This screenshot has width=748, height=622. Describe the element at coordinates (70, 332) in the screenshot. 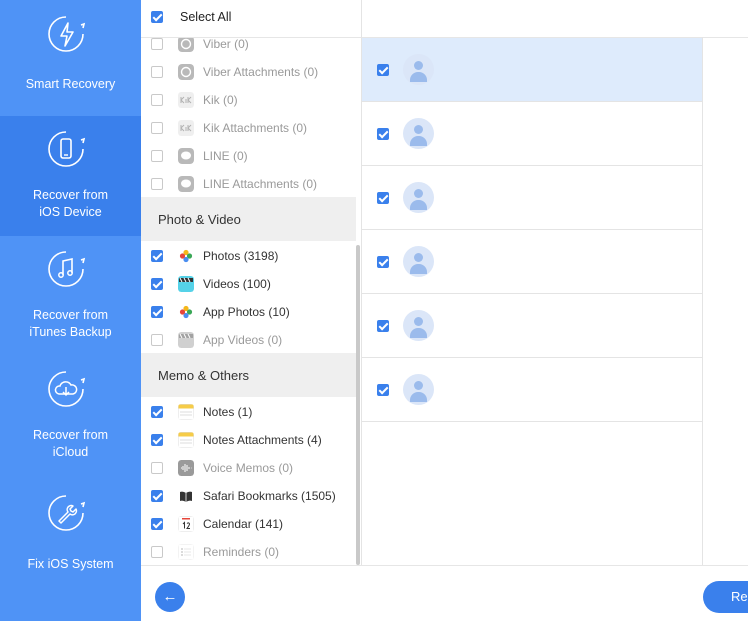

I see `nav-label-line2: iTunes Backup` at that location.